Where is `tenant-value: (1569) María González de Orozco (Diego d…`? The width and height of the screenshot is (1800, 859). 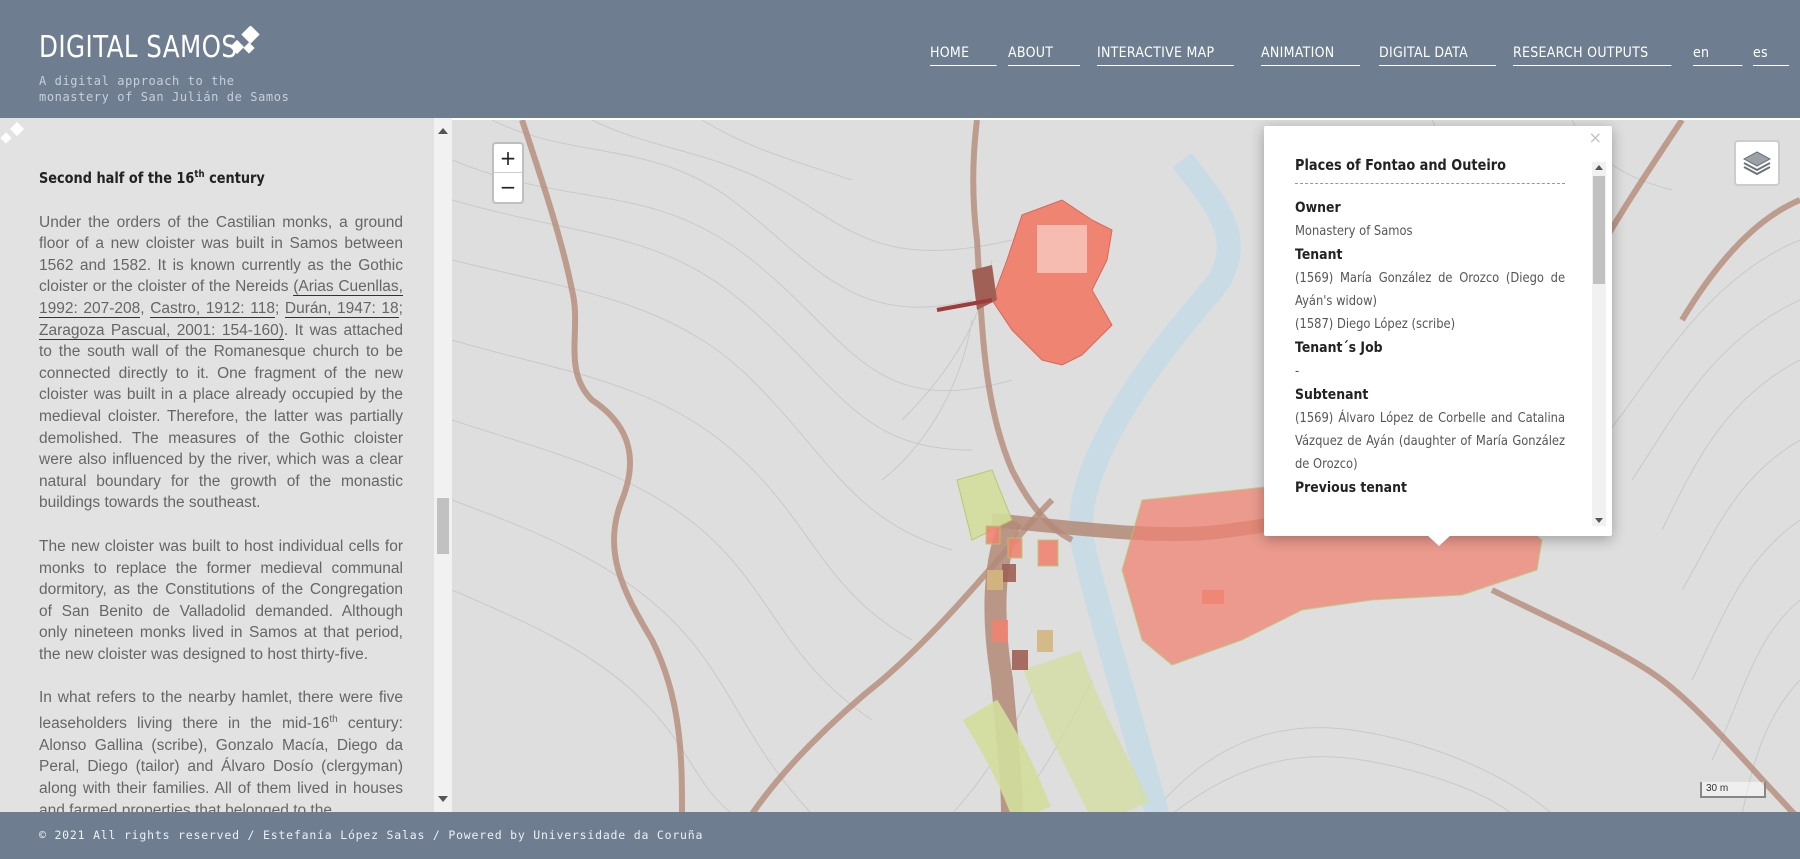 tenant-value: (1569) María González de Orozco (Diego d… is located at coordinates (1430, 290).